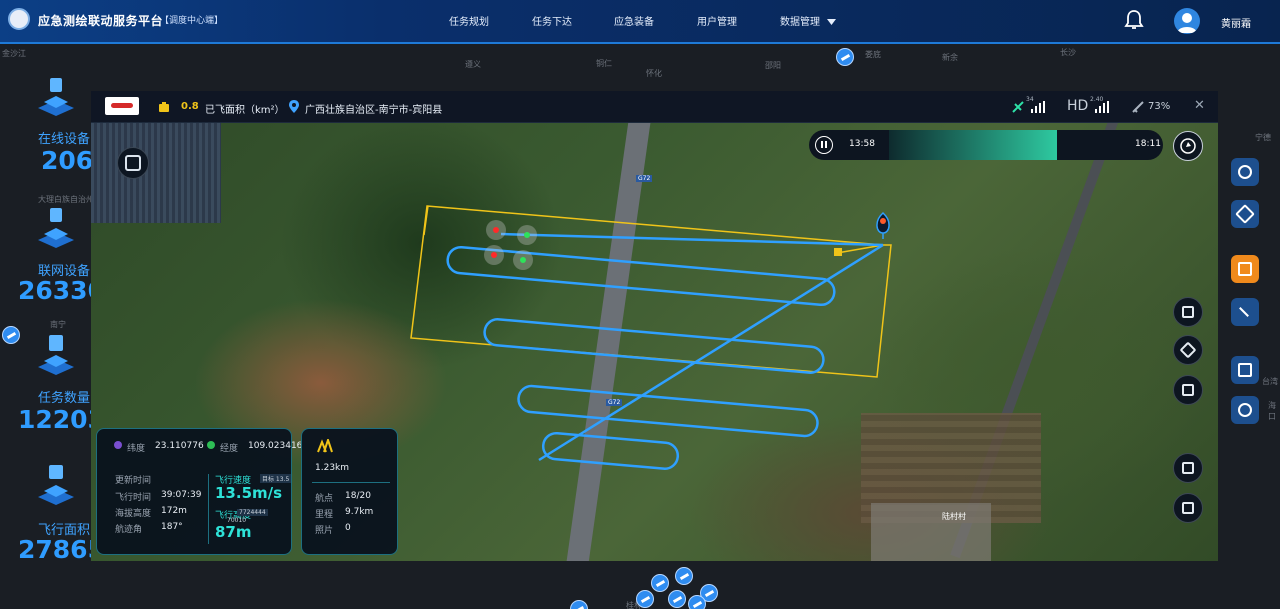 This screenshot has width=1280, height=609. What do you see at coordinates (275, 446) in the screenshot?
I see `longitude-value: 109.023416` at bounding box center [275, 446].